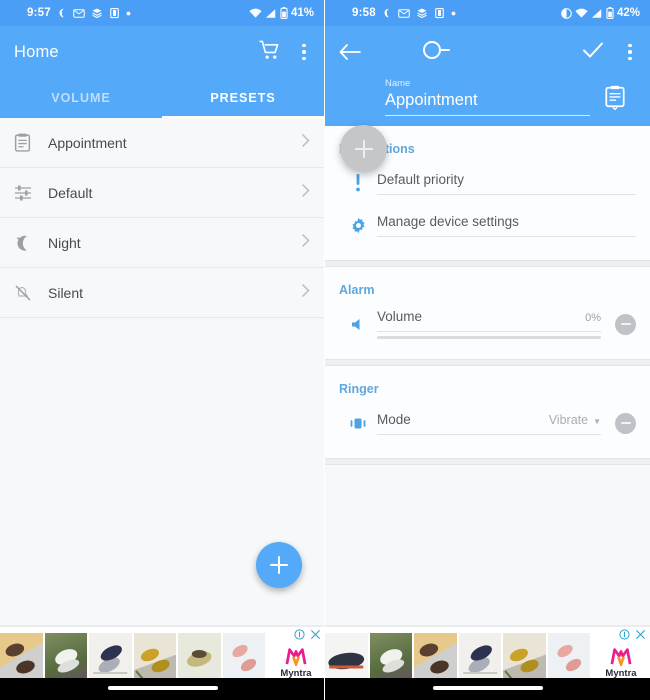 The width and height of the screenshot is (650, 700). What do you see at coordinates (400, 316) in the screenshot?
I see `row-label: Volume` at bounding box center [400, 316].